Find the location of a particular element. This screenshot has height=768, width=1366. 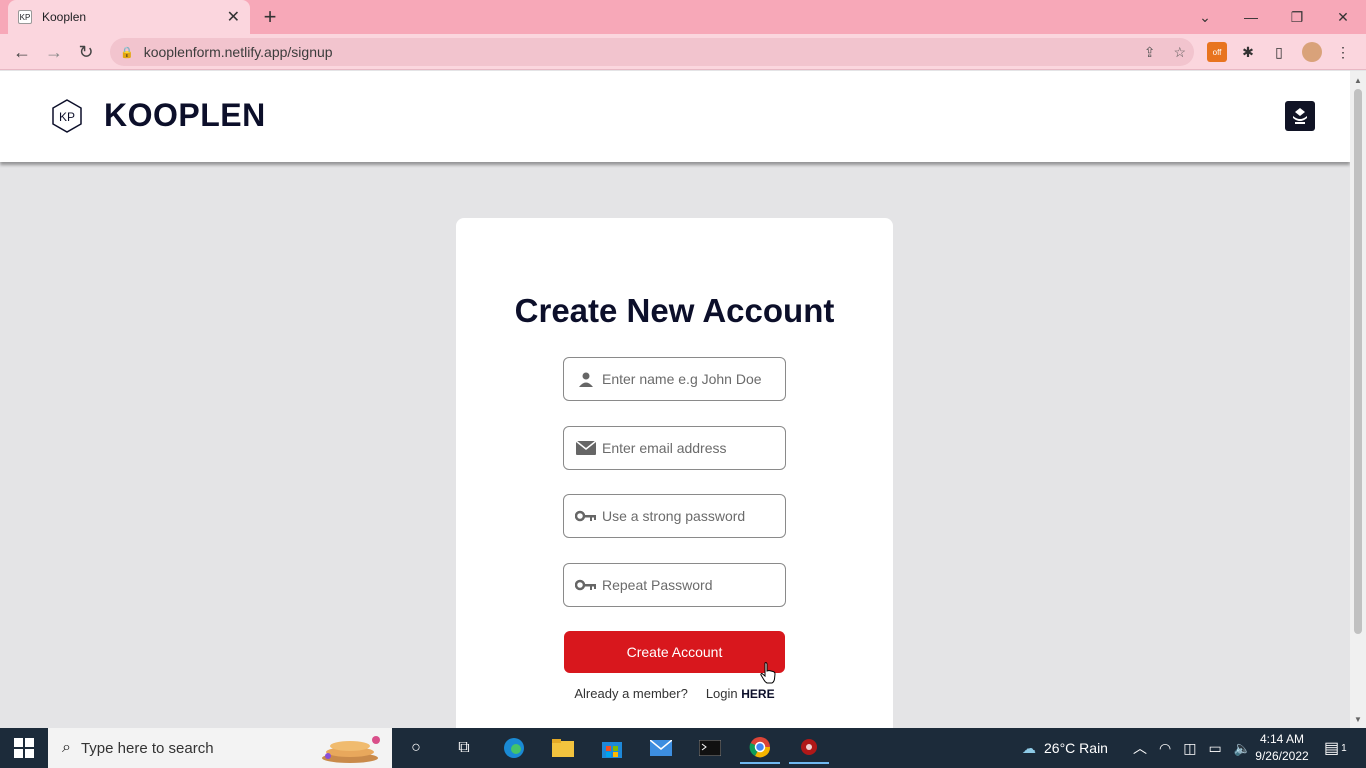

file-explorer-icon is located at coordinates (563, 748).